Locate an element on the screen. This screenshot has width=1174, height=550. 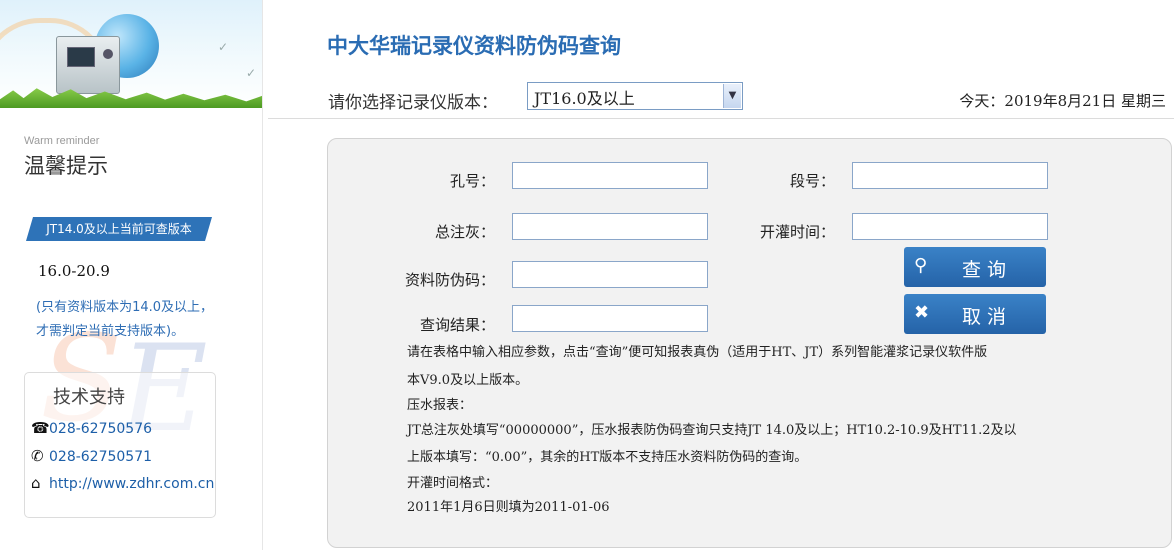
support-phone-2: ✆ 028-62750571 is located at coordinates (91, 456).